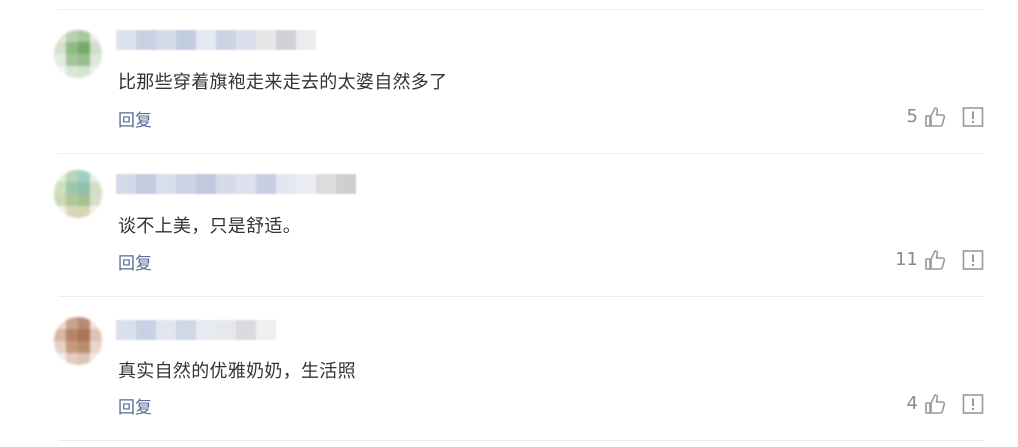  I want to click on like-count: 4, so click(912, 403).